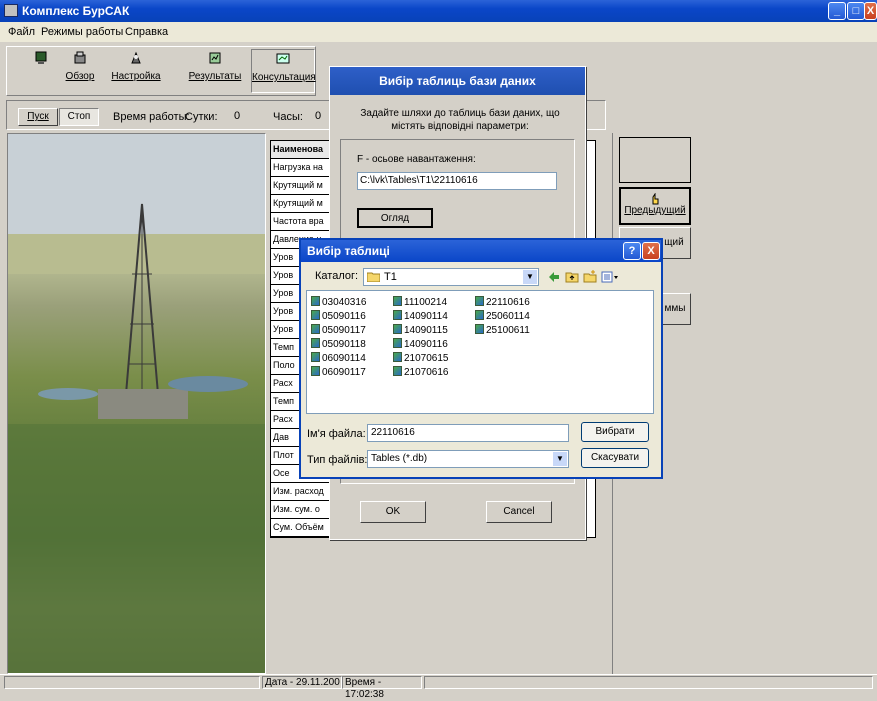 Image resolution: width=877 pixels, height=701 pixels. What do you see at coordinates (651, 251) in the screenshot?
I see `dialog-close-button: X` at bounding box center [651, 251].